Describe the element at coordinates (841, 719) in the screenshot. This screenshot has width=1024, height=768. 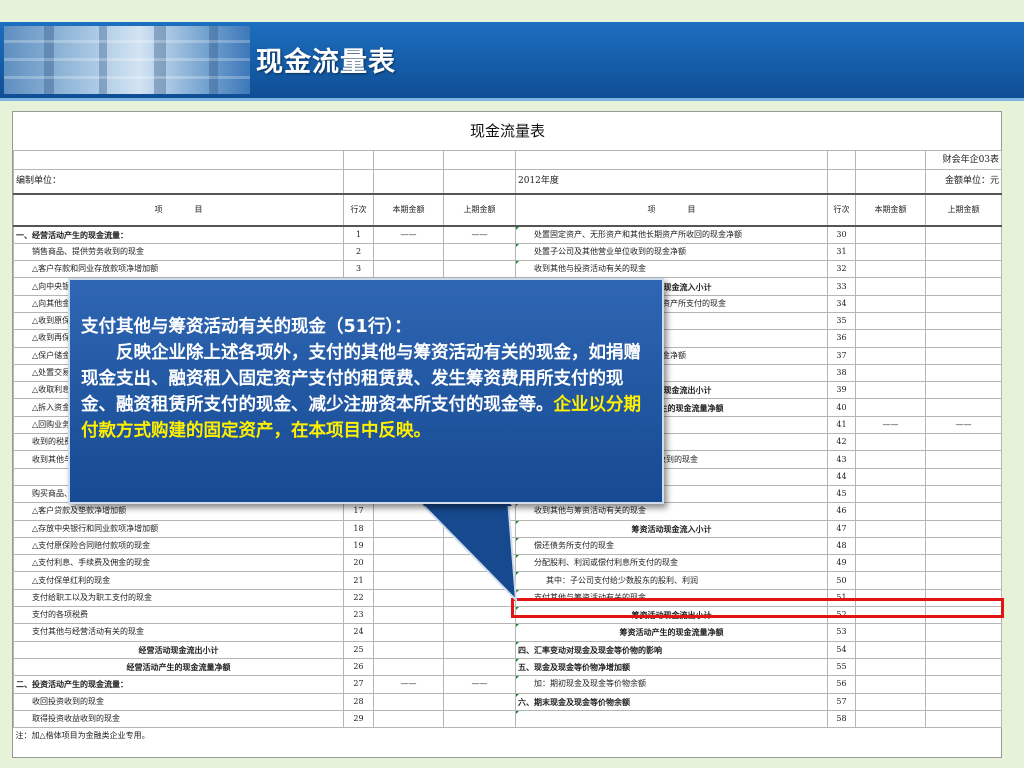
I see `row-line-number: 58` at that location.